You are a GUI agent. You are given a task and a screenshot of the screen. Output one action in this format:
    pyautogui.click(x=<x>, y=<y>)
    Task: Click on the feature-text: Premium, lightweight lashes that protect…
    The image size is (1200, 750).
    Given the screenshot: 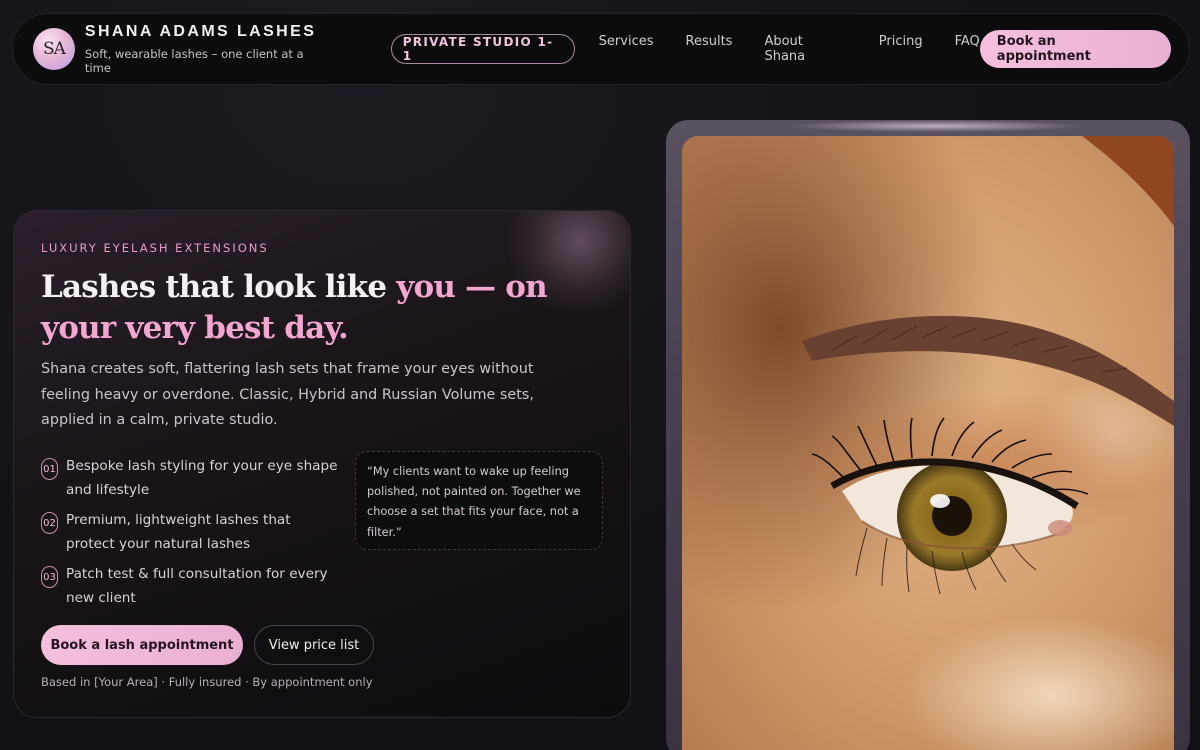 What is the action you would take?
    pyautogui.click(x=178, y=532)
    